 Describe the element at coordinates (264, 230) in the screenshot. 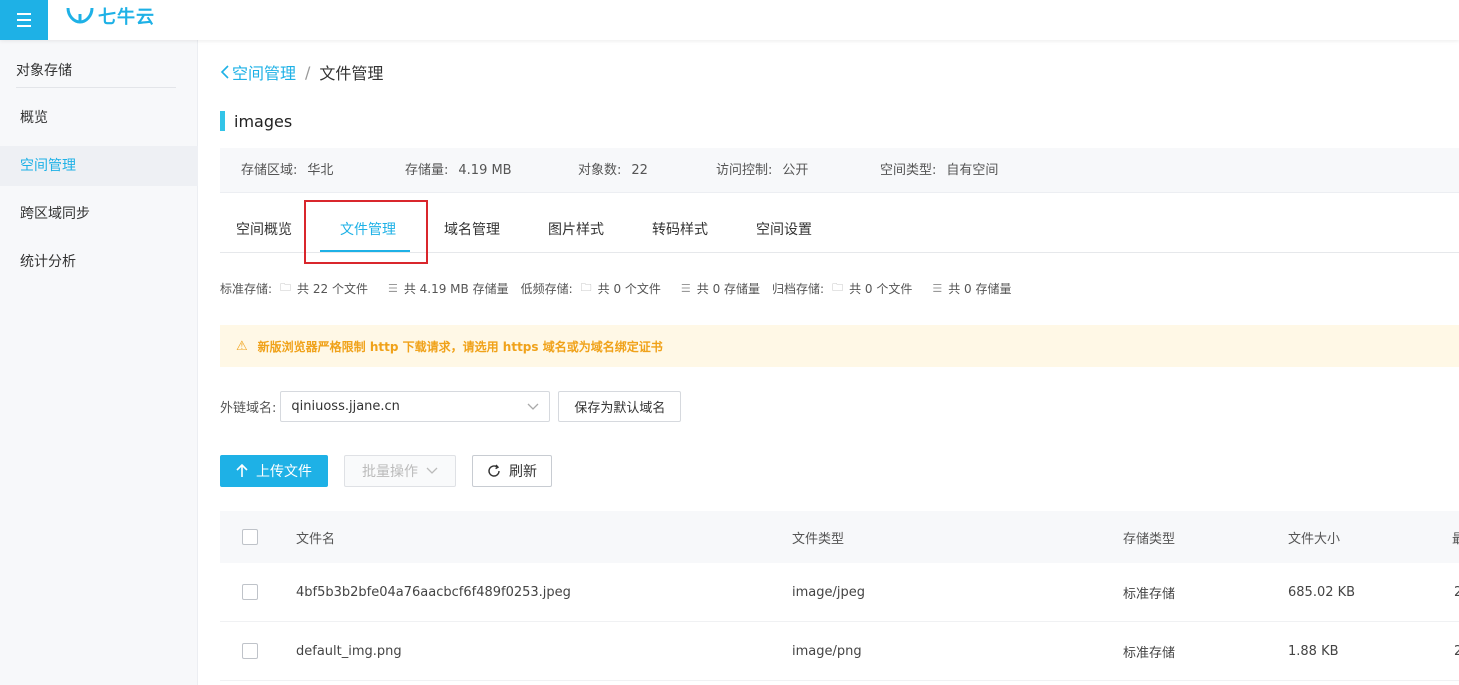

I see `tab-bucket-overview: 空间概览` at that location.